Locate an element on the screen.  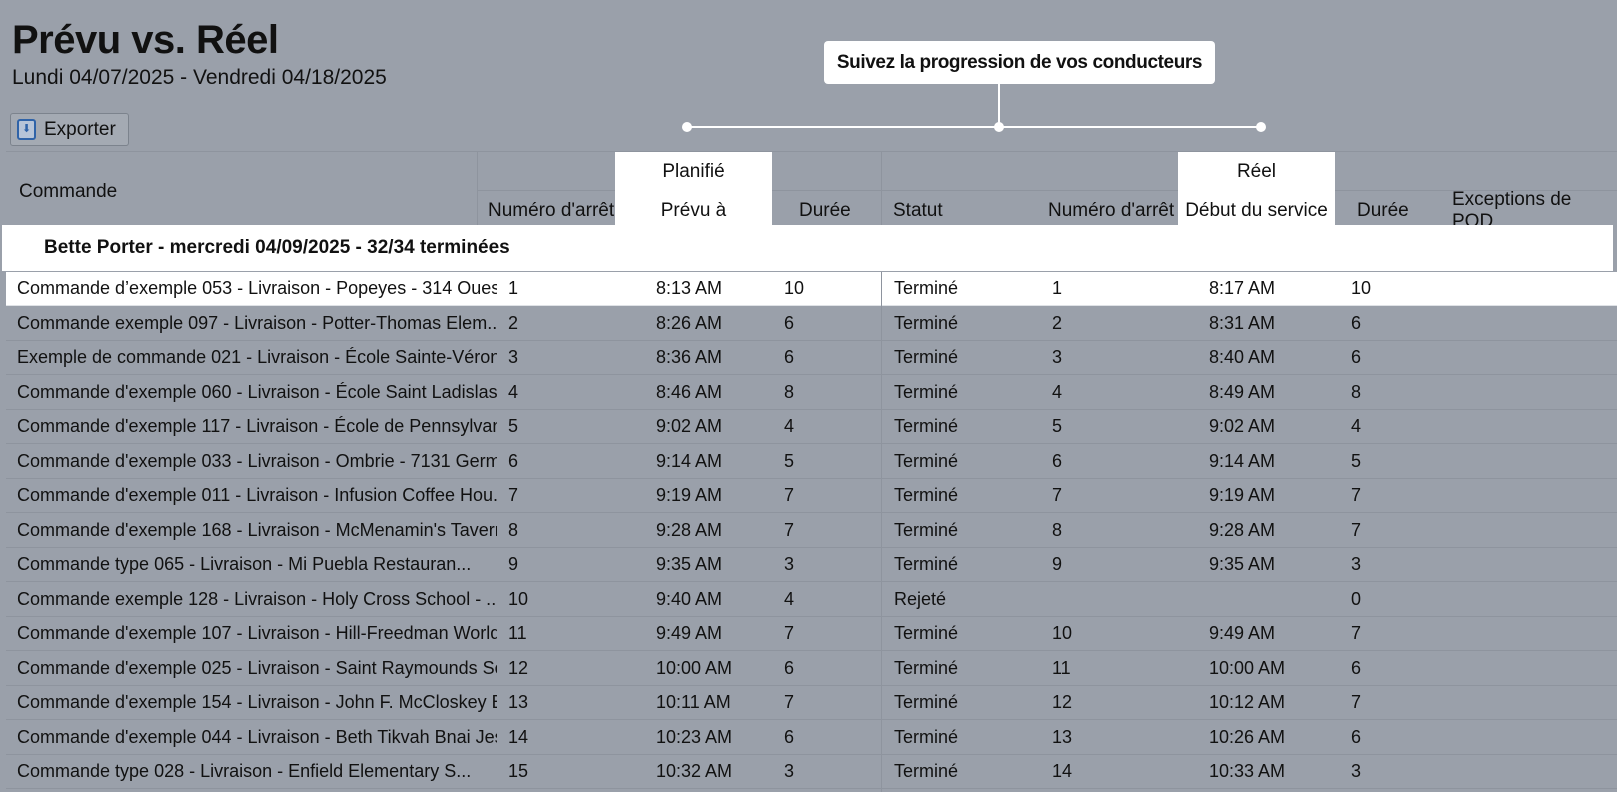
actual-stop-number-cell: 1 is located at coordinates (1057, 288).